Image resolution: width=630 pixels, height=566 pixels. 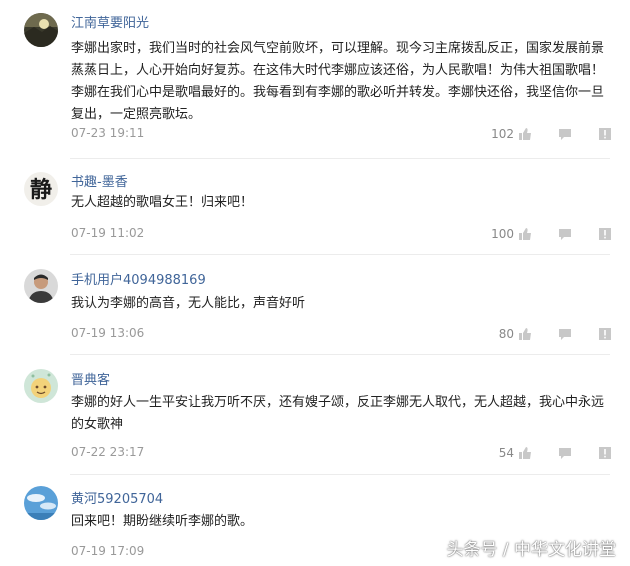 I want to click on calligraphy-avatar-icon: 静, so click(x=41, y=189).